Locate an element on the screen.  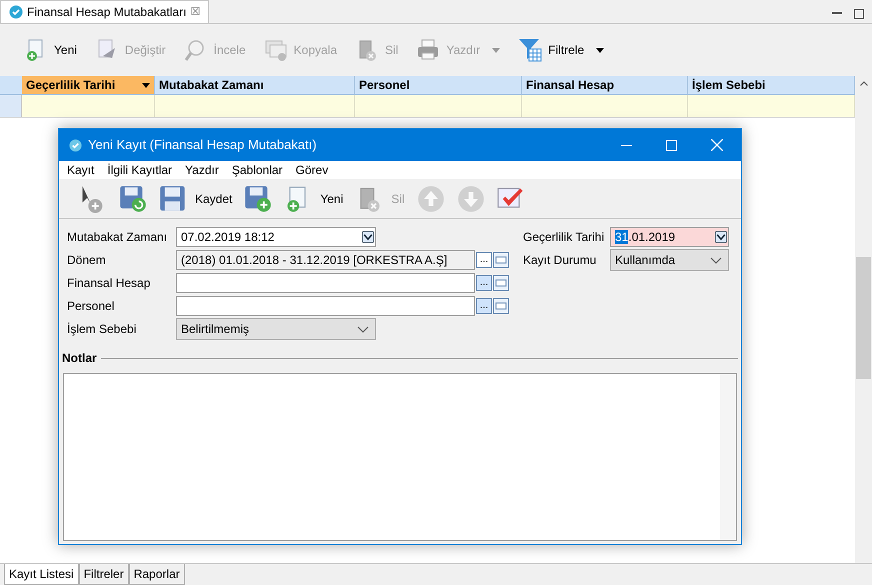
scroll-up-icon is located at coordinates (864, 83).